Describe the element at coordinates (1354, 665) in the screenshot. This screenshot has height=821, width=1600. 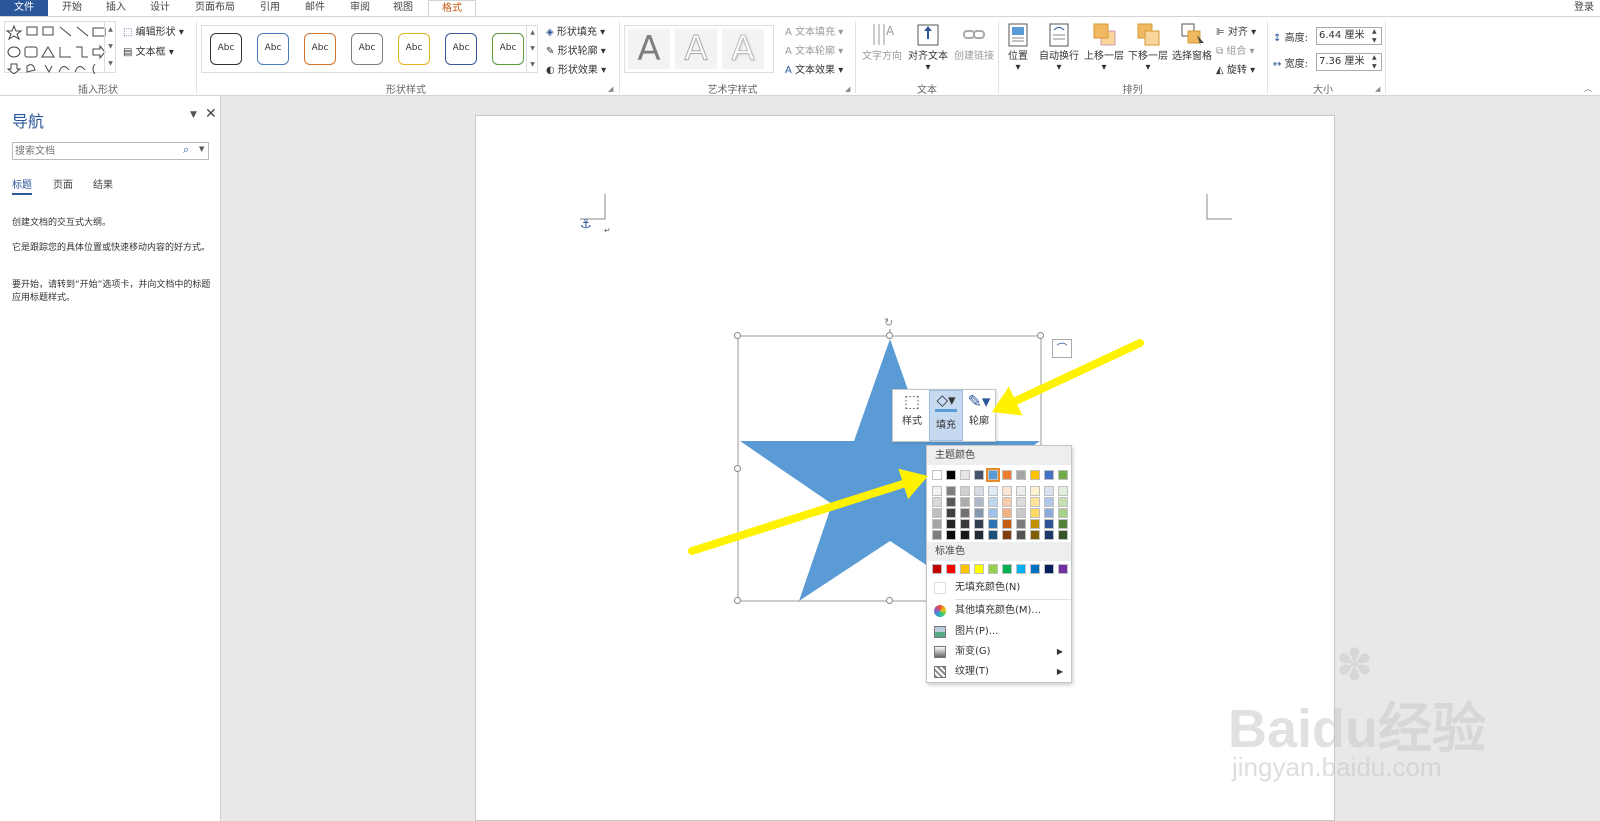
I see `paw-logo-icon: ✽` at that location.